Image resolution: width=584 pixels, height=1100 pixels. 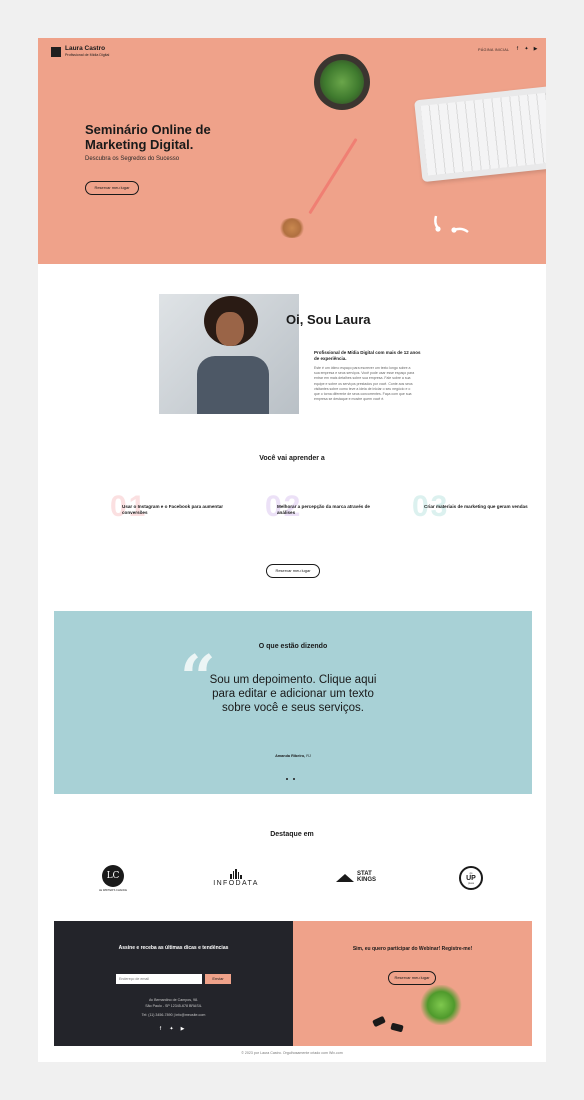 What do you see at coordinates (290, 779) in the screenshot?
I see `slider-dots` at bounding box center [290, 779].